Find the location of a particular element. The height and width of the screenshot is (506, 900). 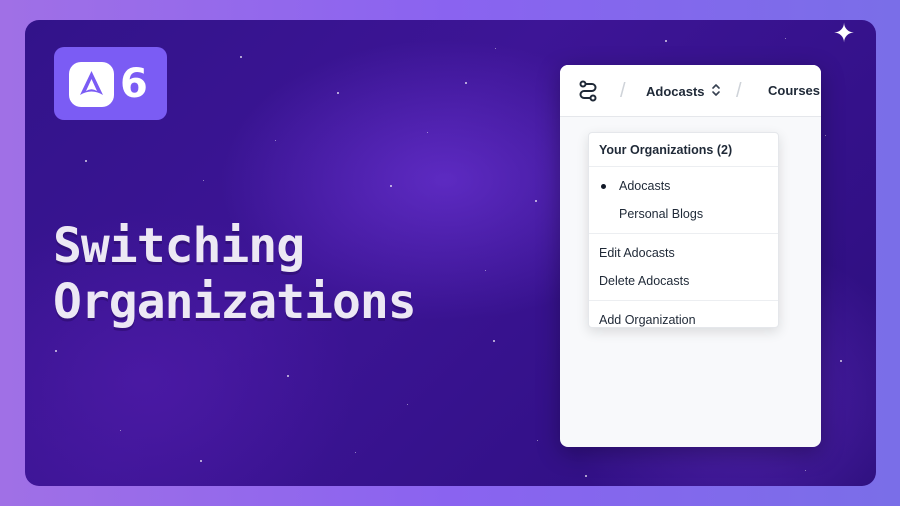

organization-item-label: Personal Blogs is located at coordinates (661, 214).